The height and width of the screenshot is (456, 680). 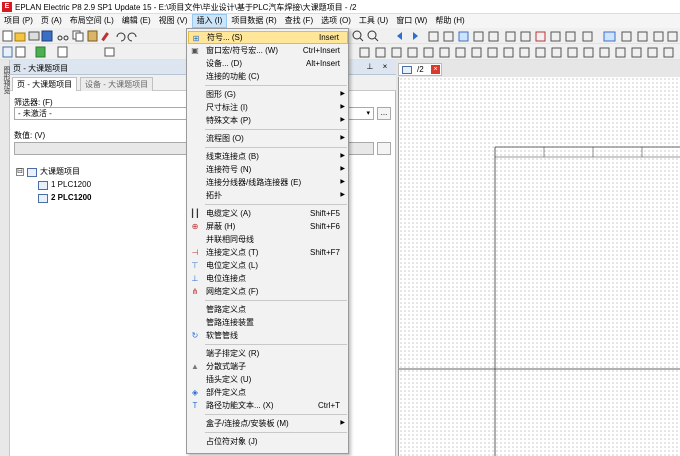 What do you see at coordinates (373, 21) in the screenshot?
I see `menu-item-9: 工具 (U)` at bounding box center [373, 21].